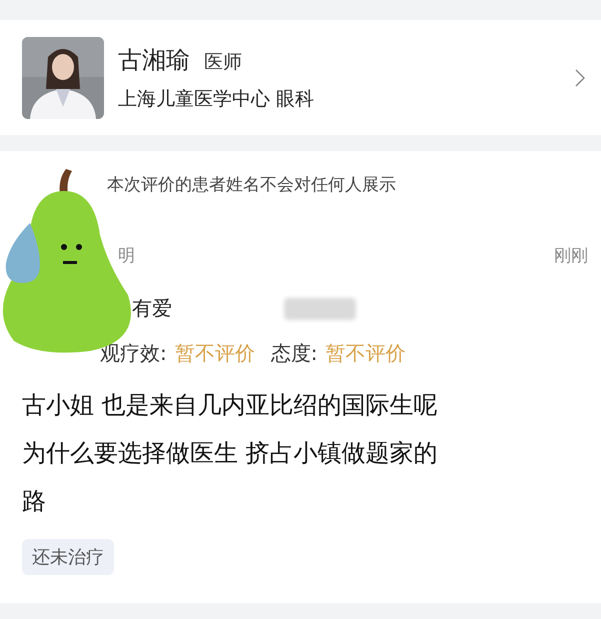 This screenshot has width=601, height=619. Describe the element at coordinates (133, 353) in the screenshot. I see `rating-label: 观疗效:` at that location.